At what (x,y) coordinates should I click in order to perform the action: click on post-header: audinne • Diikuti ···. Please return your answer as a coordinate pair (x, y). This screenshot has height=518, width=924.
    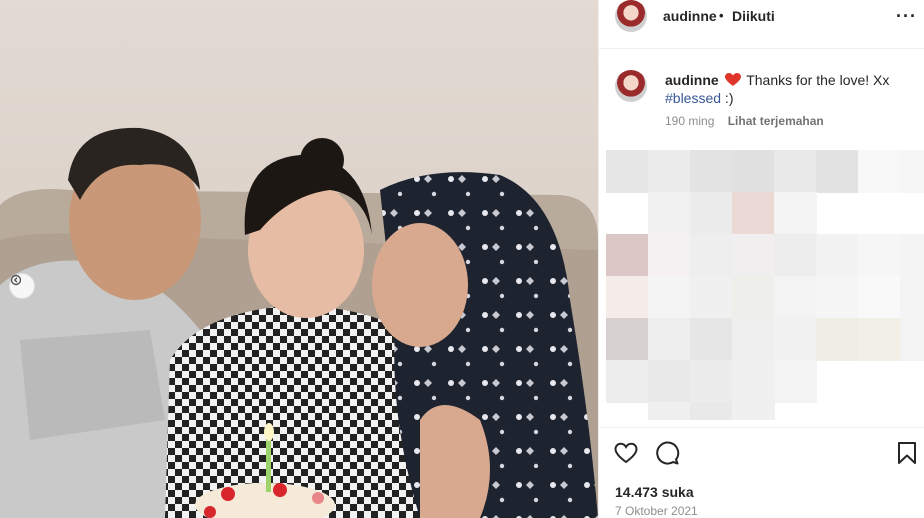
    Looking at the image, I should click on (761, 16).